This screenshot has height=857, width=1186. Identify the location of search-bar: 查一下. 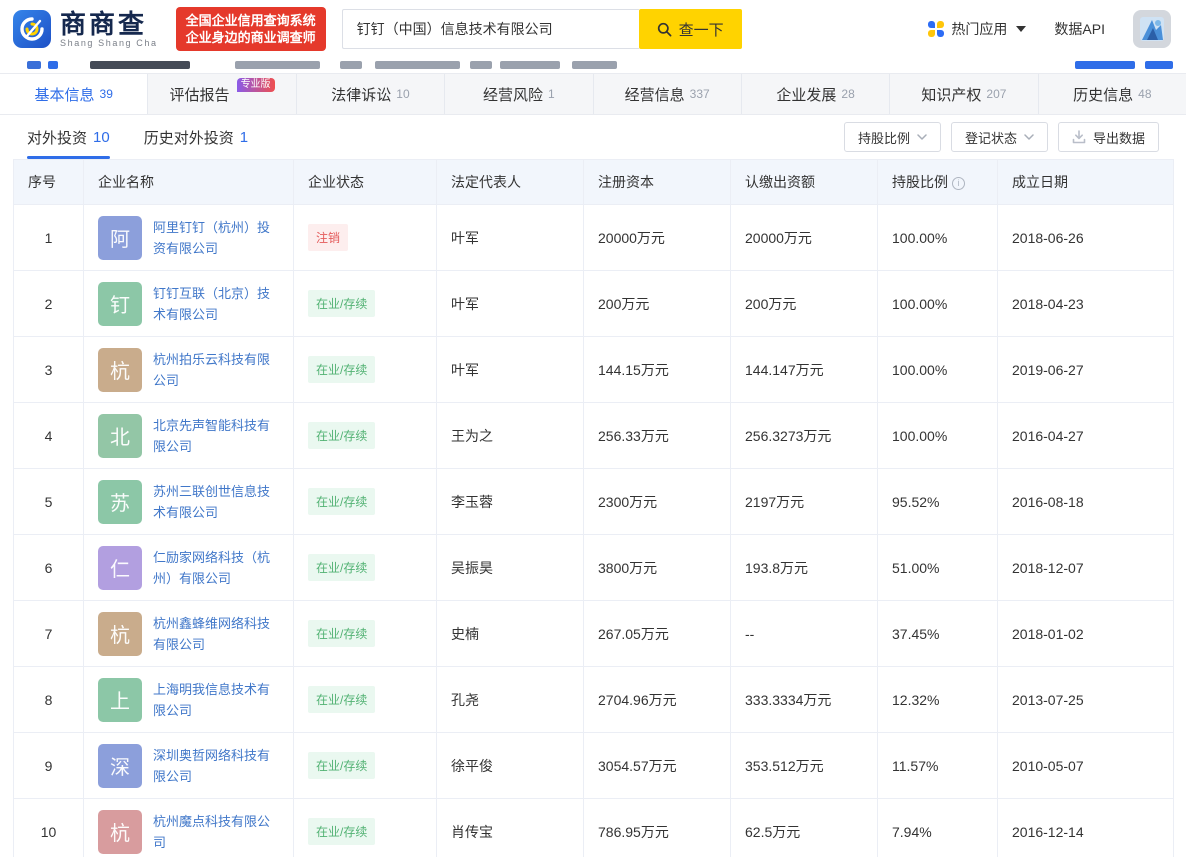
(541, 29).